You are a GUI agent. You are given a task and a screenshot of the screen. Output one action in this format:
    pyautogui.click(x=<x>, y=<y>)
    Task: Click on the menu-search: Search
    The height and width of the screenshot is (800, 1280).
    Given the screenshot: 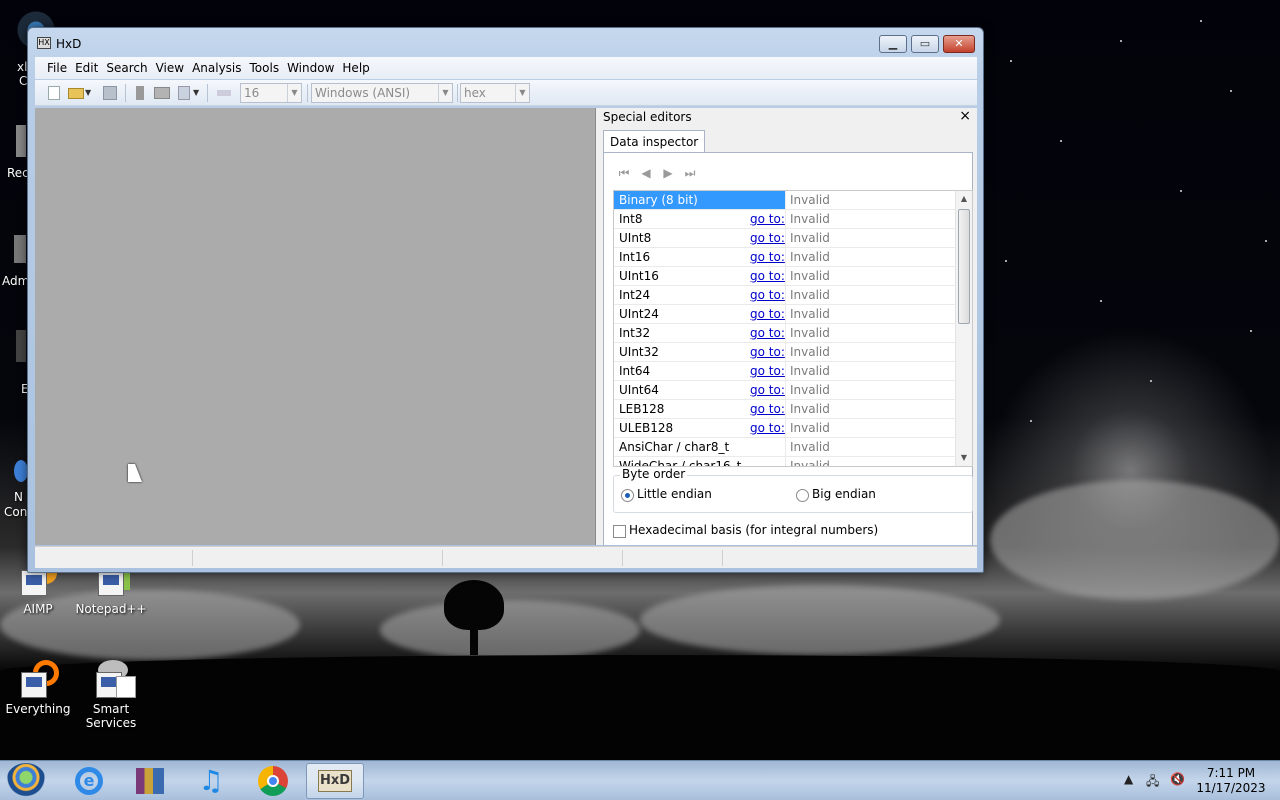 What is the action you would take?
    pyautogui.click(x=126, y=68)
    